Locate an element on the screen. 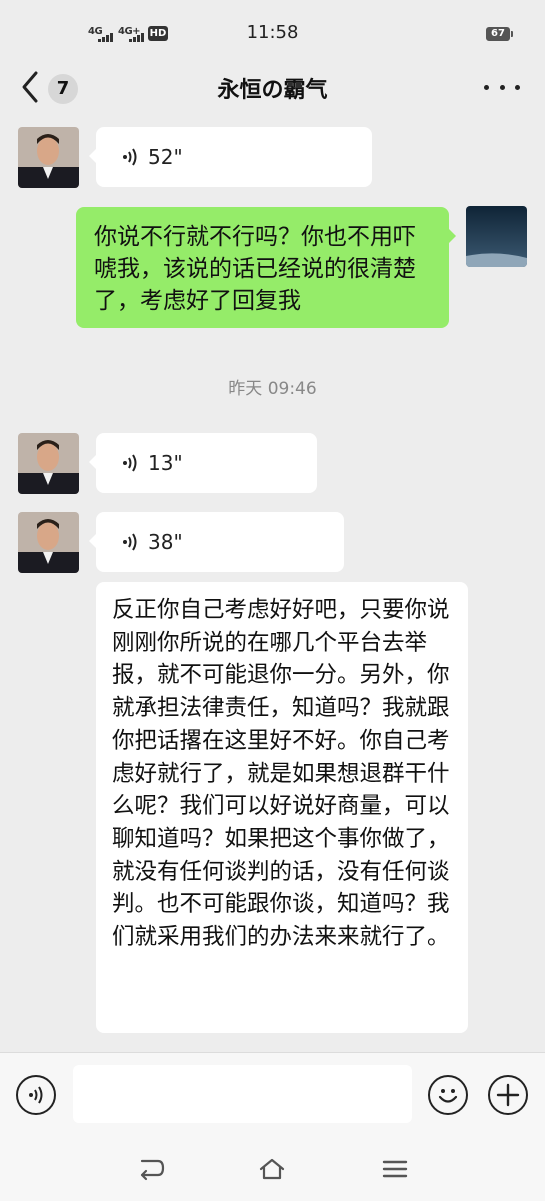  message-timestamp: 昨天 09:46 is located at coordinates (272, 389).